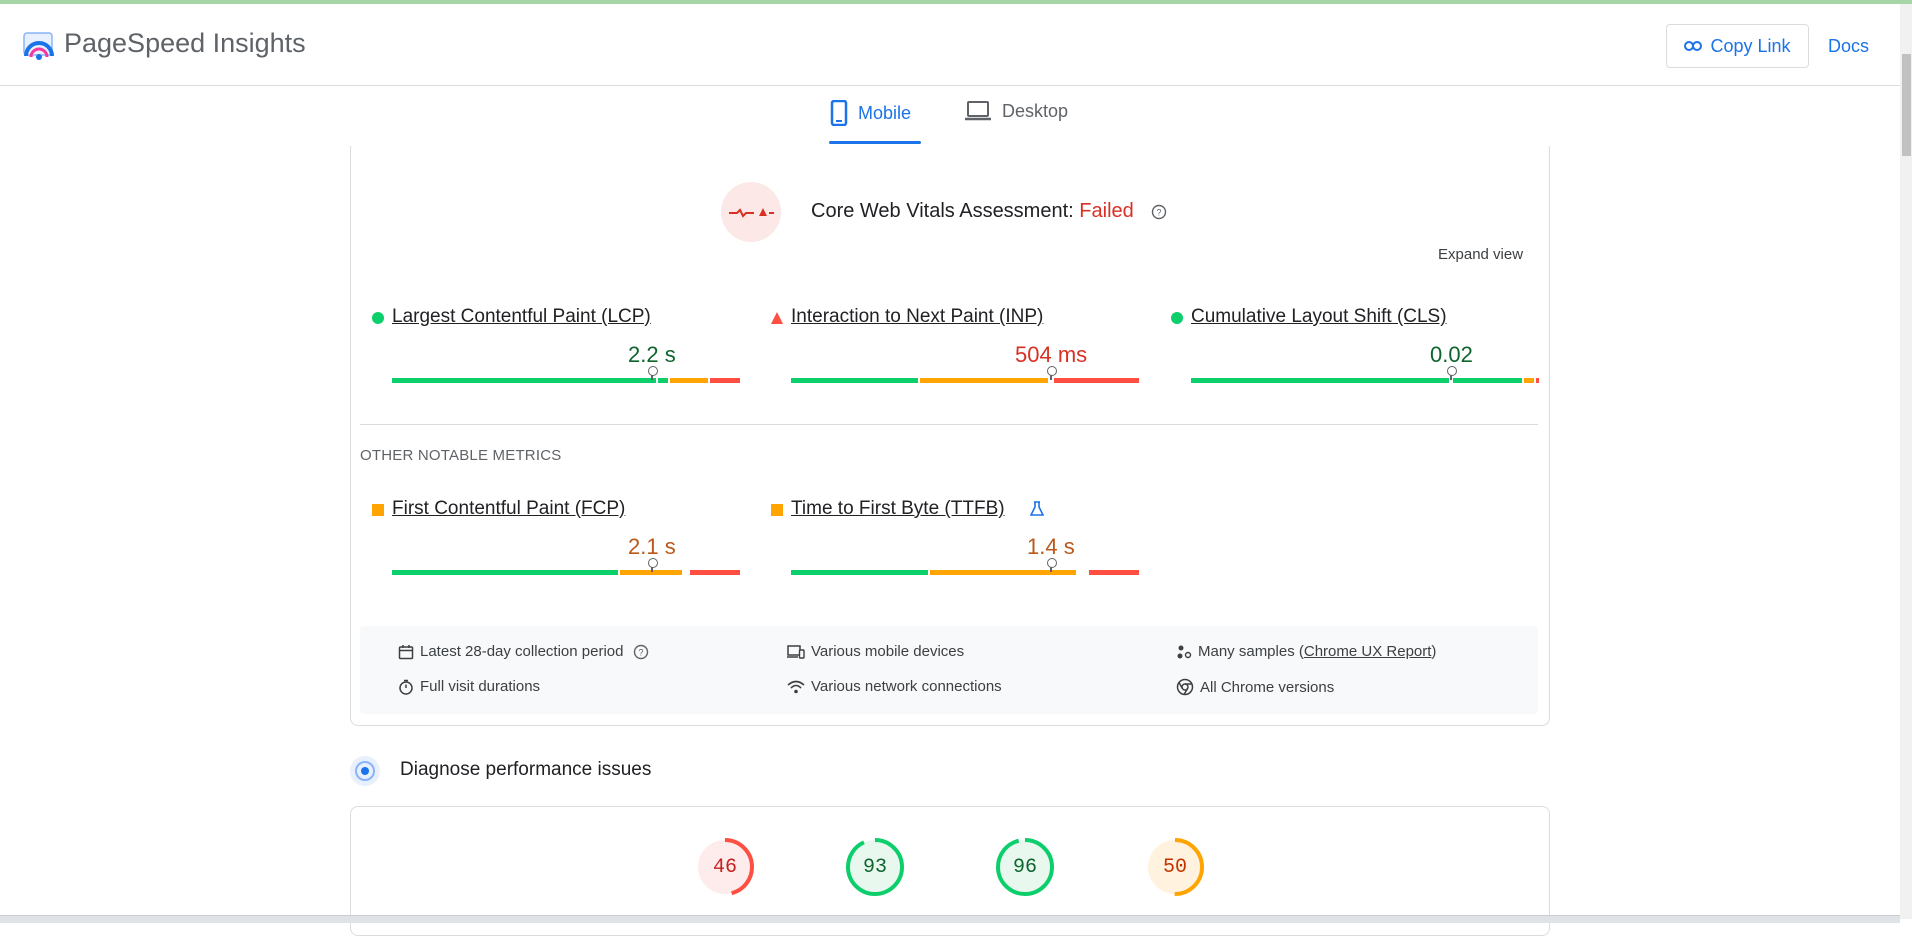 The width and height of the screenshot is (1912, 936). What do you see at coordinates (1906, 105) in the screenshot?
I see `scrollbar-thumb` at bounding box center [1906, 105].